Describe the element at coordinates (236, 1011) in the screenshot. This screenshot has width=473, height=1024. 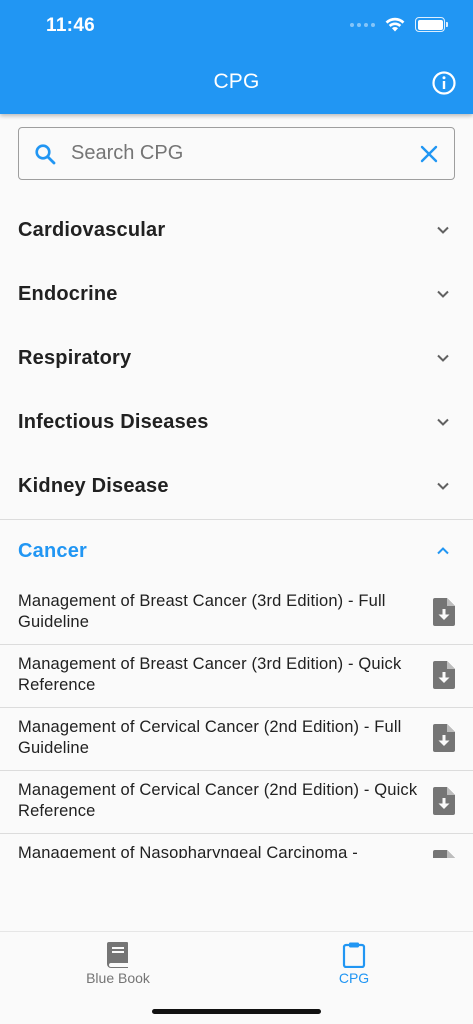
I see `home-indicator` at that location.